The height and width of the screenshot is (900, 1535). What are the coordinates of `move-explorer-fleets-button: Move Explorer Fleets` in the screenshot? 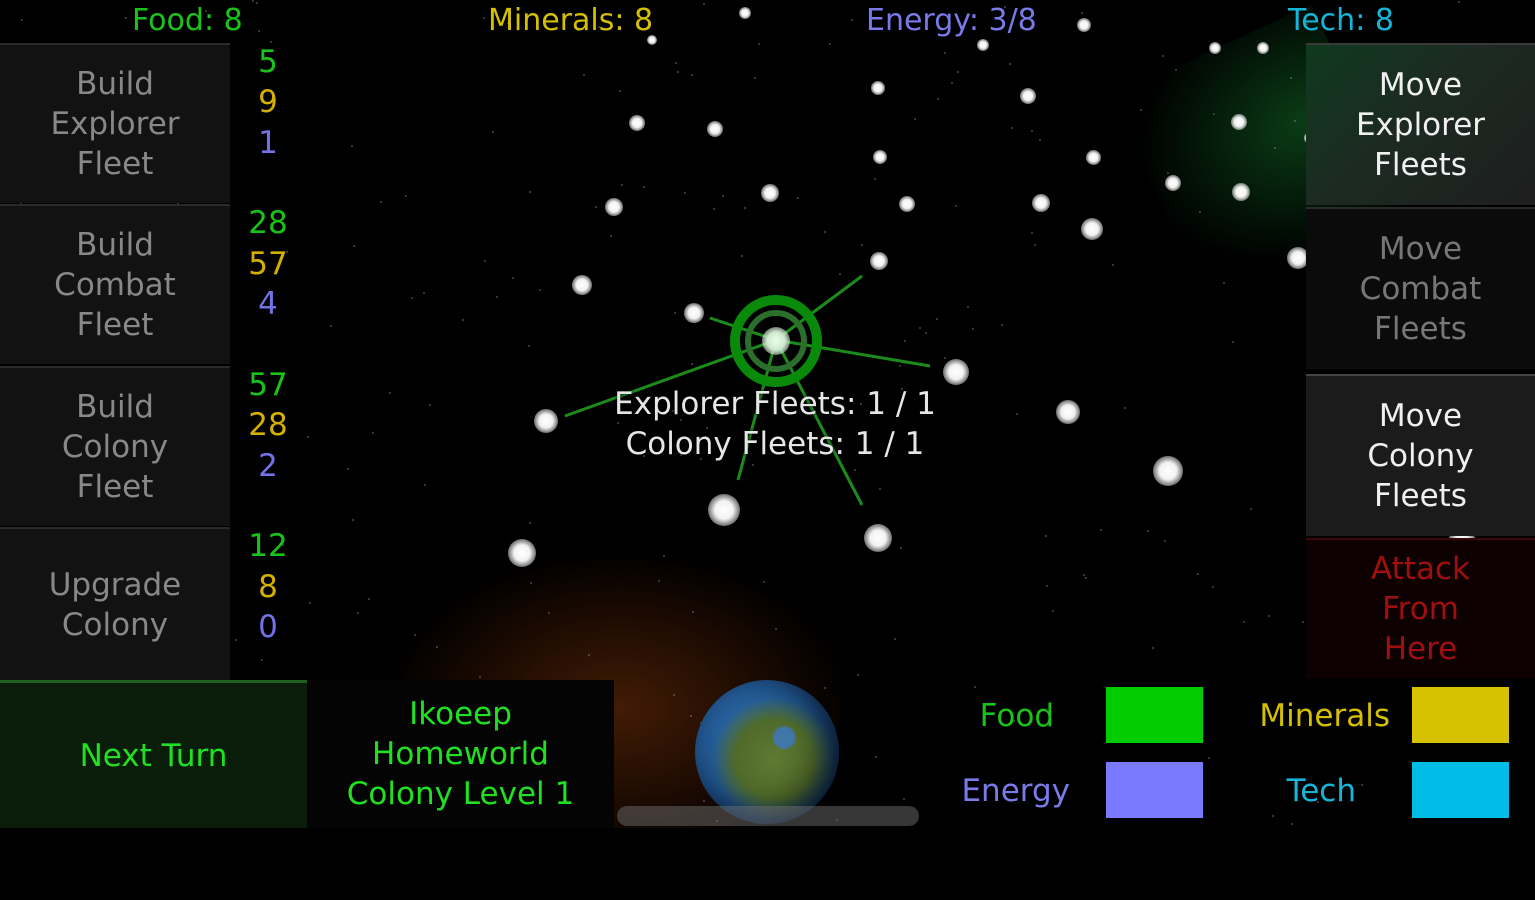 It's located at (1420, 124).